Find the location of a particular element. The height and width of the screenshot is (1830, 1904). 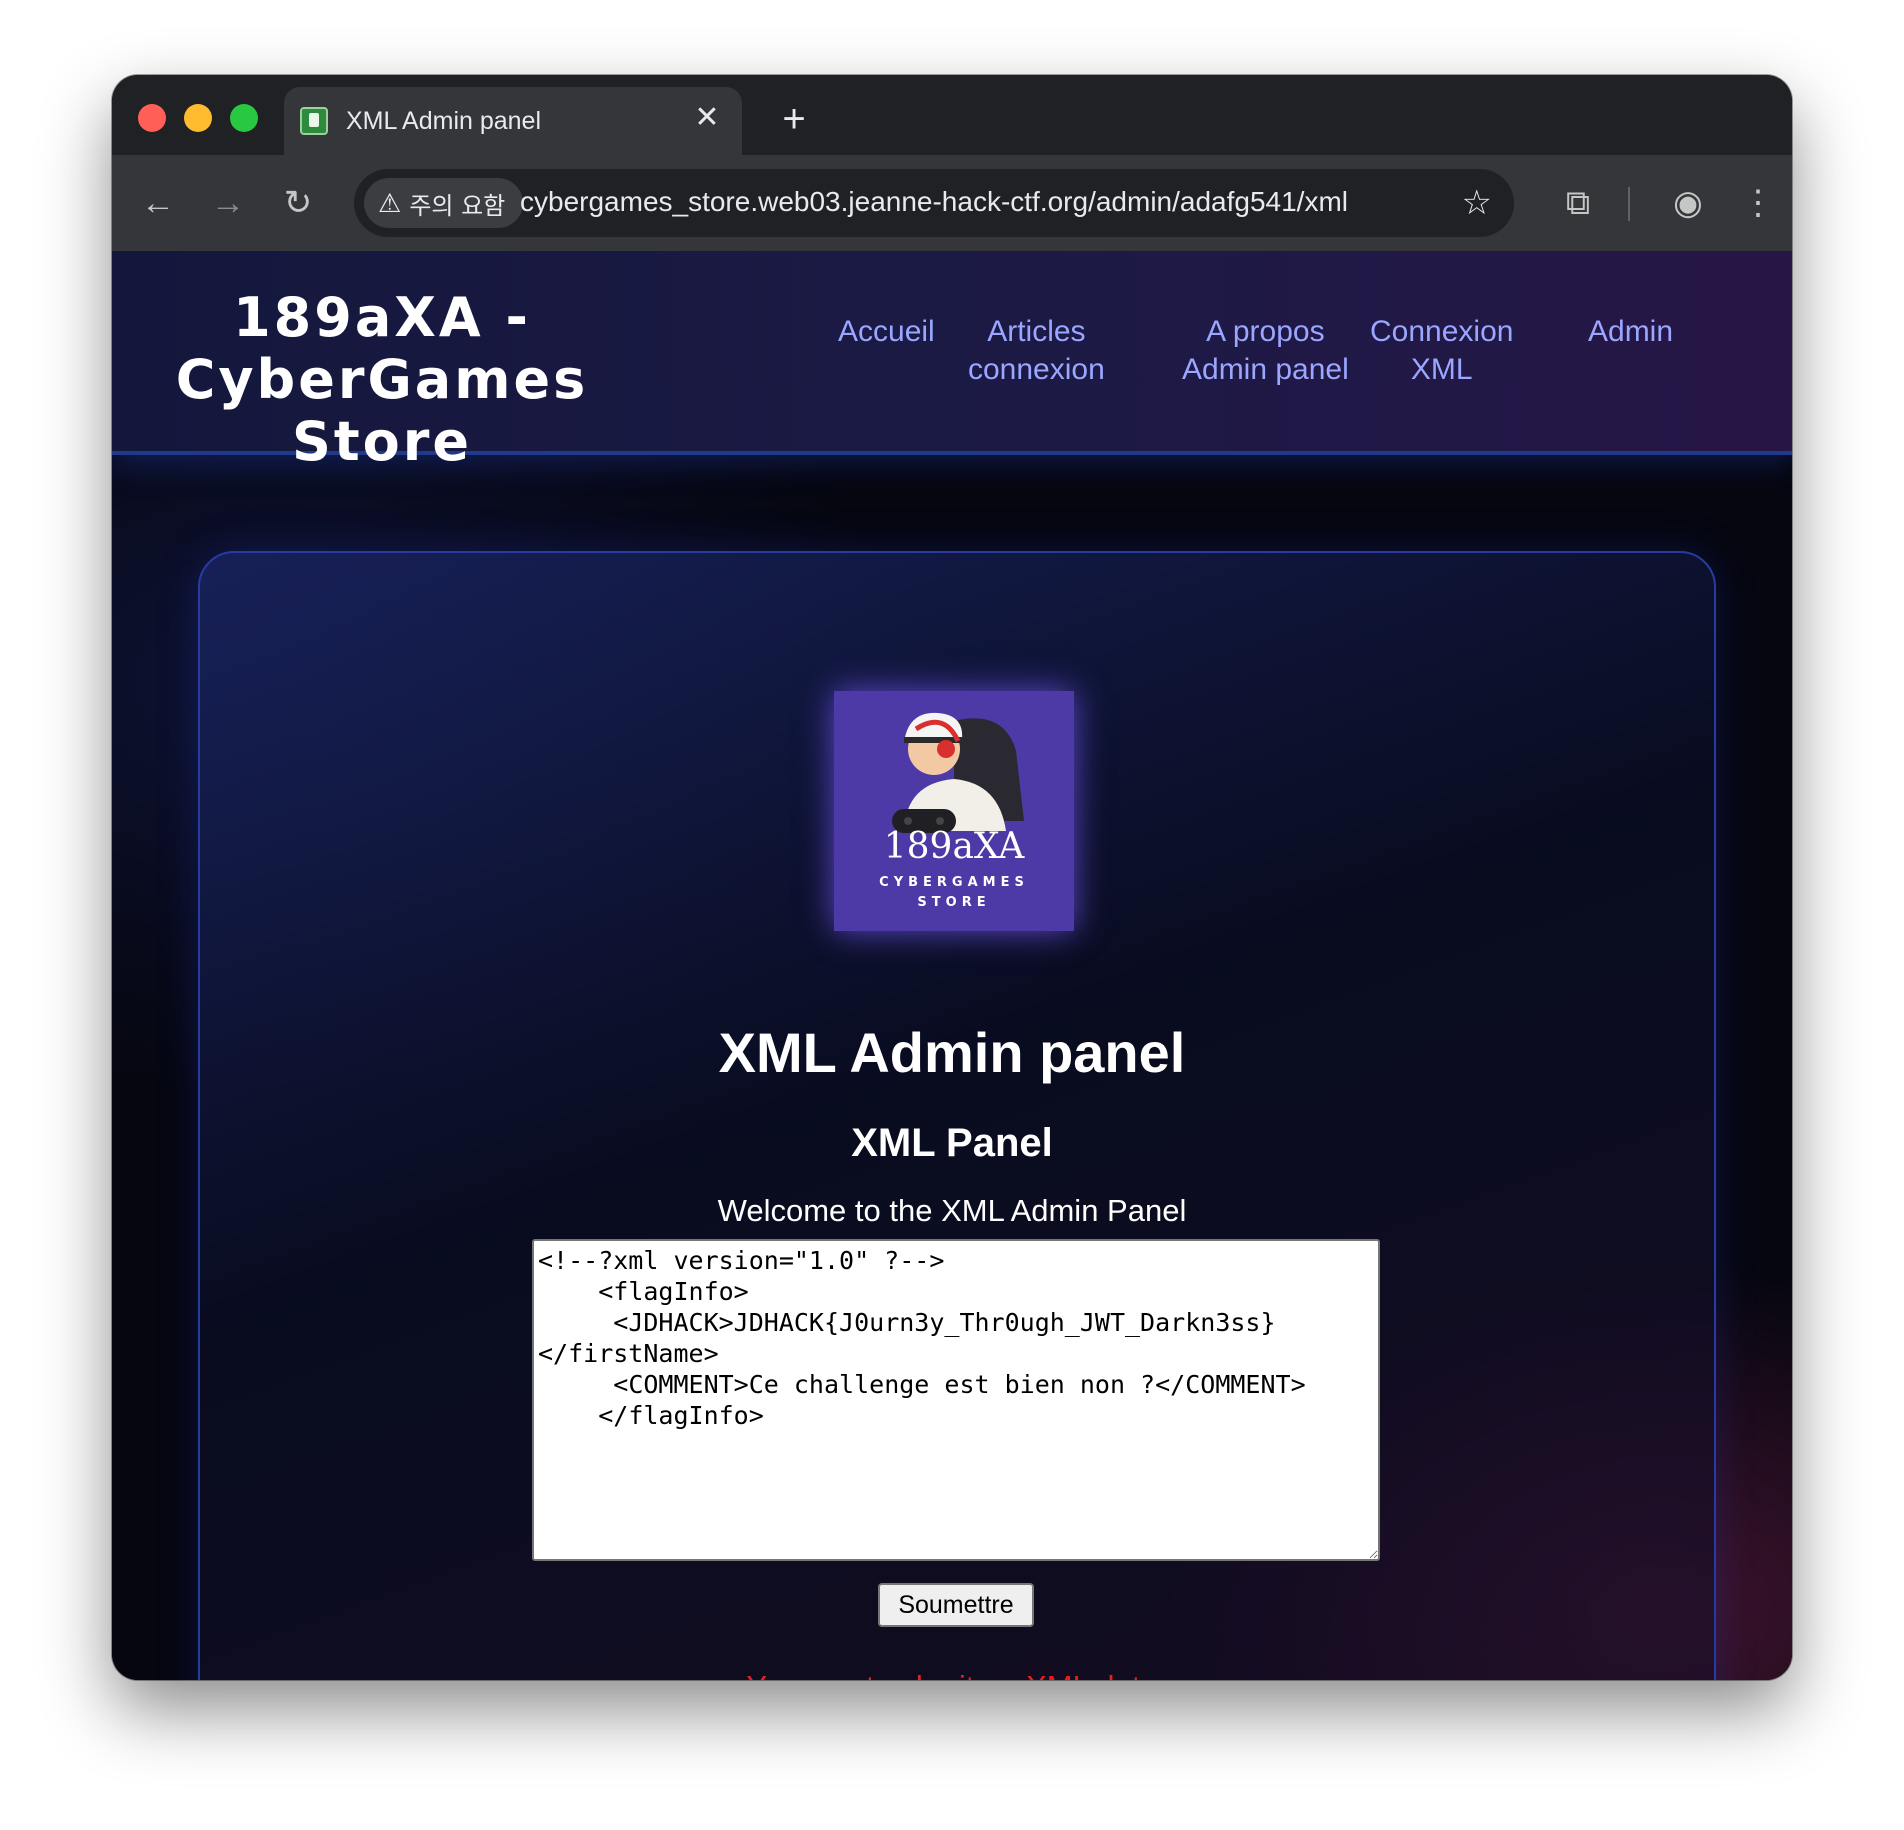

nav-link-label: A propos is located at coordinates (1265, 331).